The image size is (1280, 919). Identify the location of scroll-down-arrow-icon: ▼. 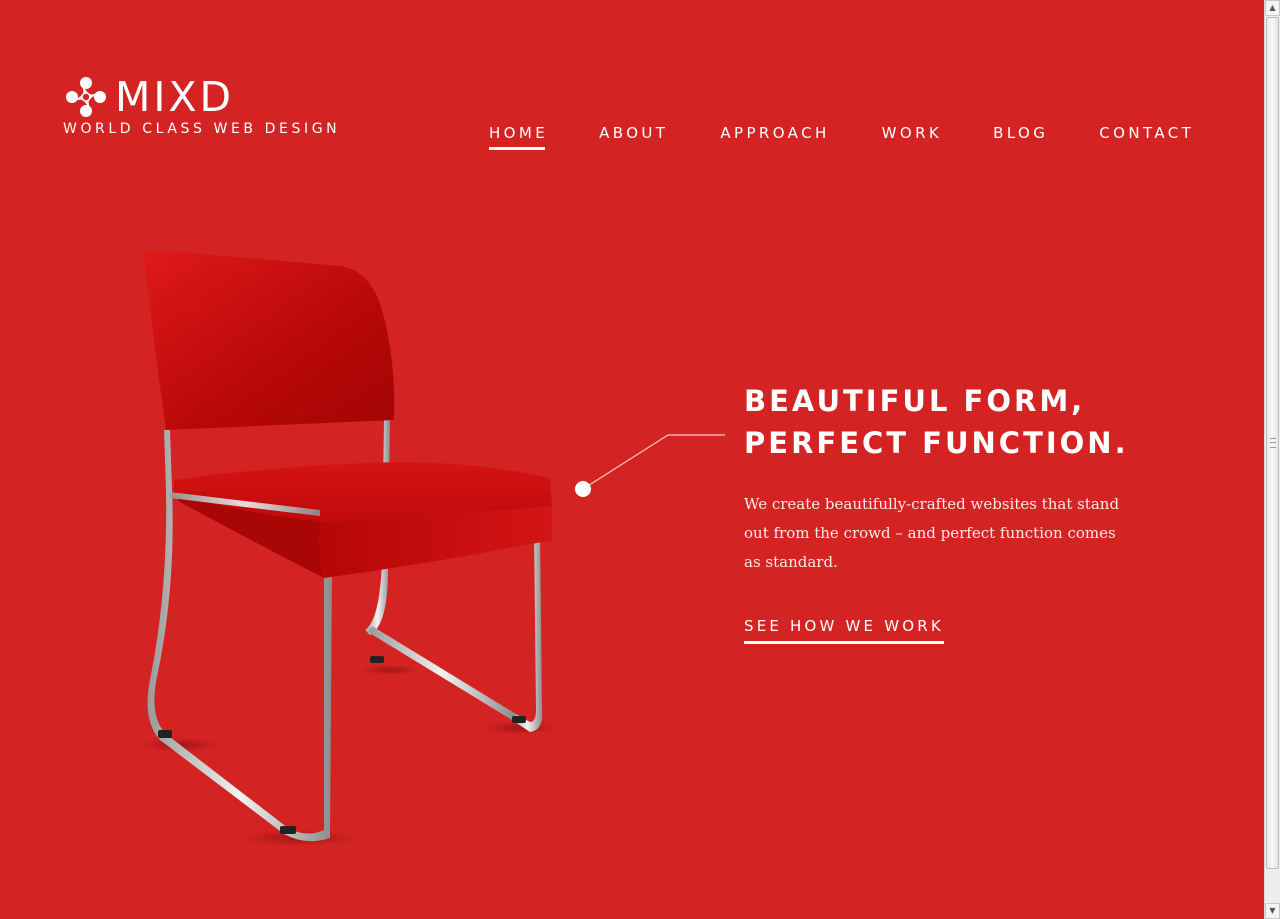
(1272, 911).